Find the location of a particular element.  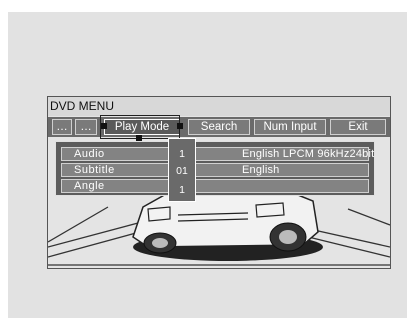

search-button: Search is located at coordinates (219, 127).